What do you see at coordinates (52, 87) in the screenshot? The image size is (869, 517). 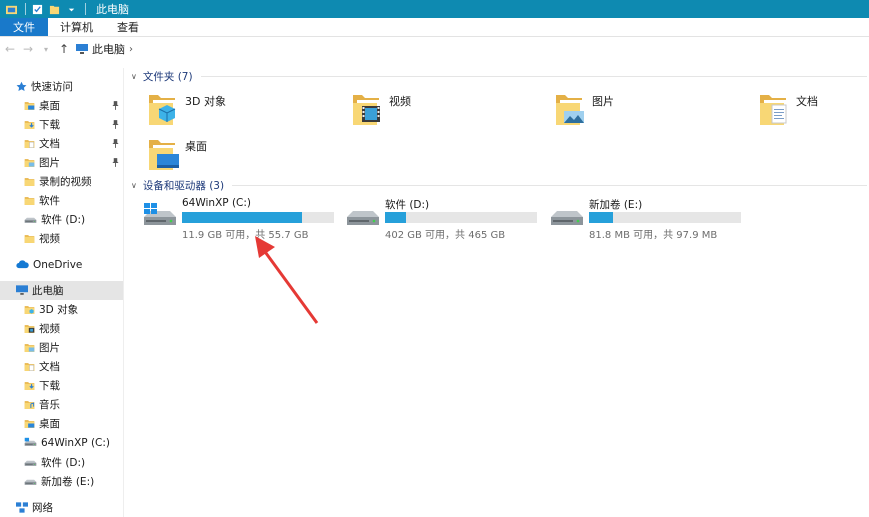 I see `sidebar-item-label: 快速访问` at bounding box center [52, 87].